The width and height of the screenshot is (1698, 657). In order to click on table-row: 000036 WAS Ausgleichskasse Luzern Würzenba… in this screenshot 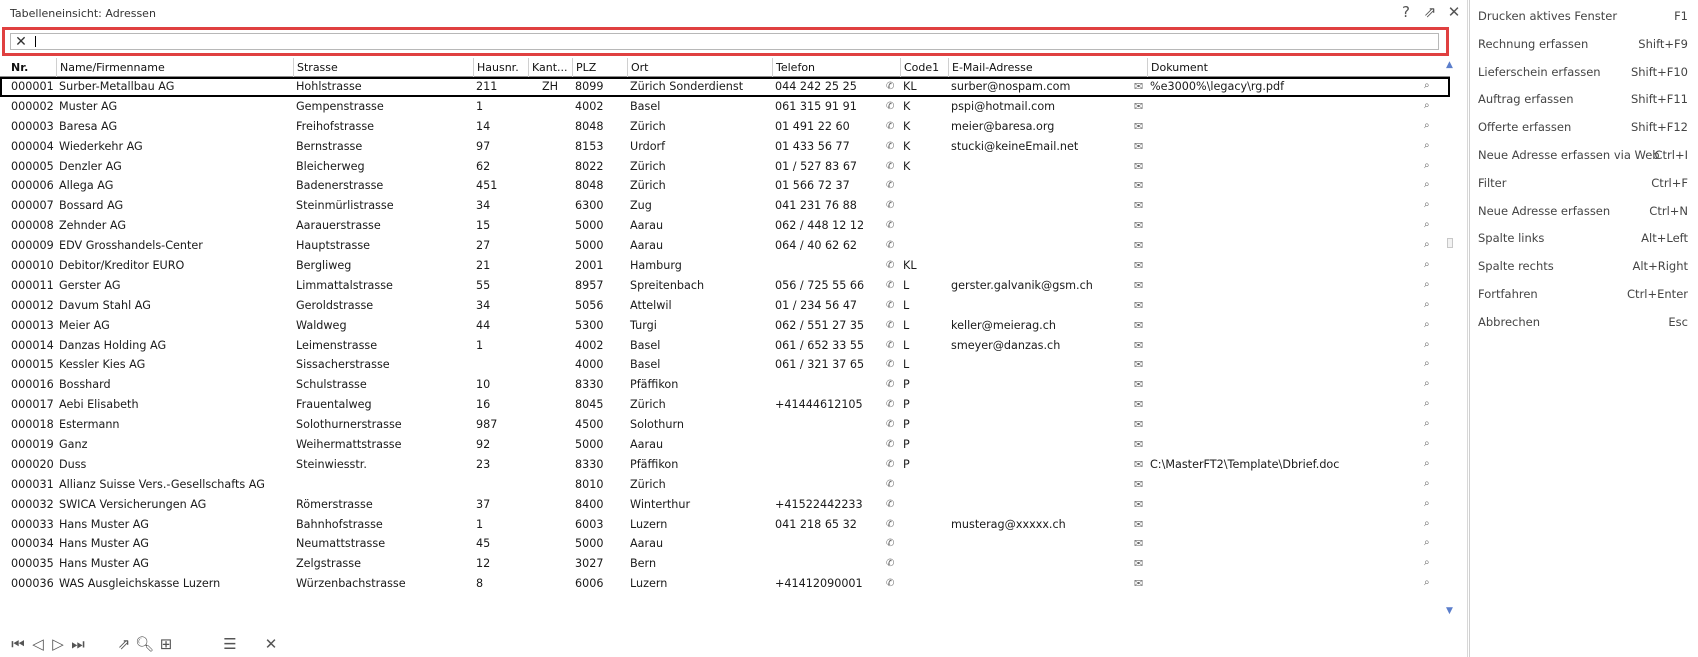, I will do `click(725, 584)`.